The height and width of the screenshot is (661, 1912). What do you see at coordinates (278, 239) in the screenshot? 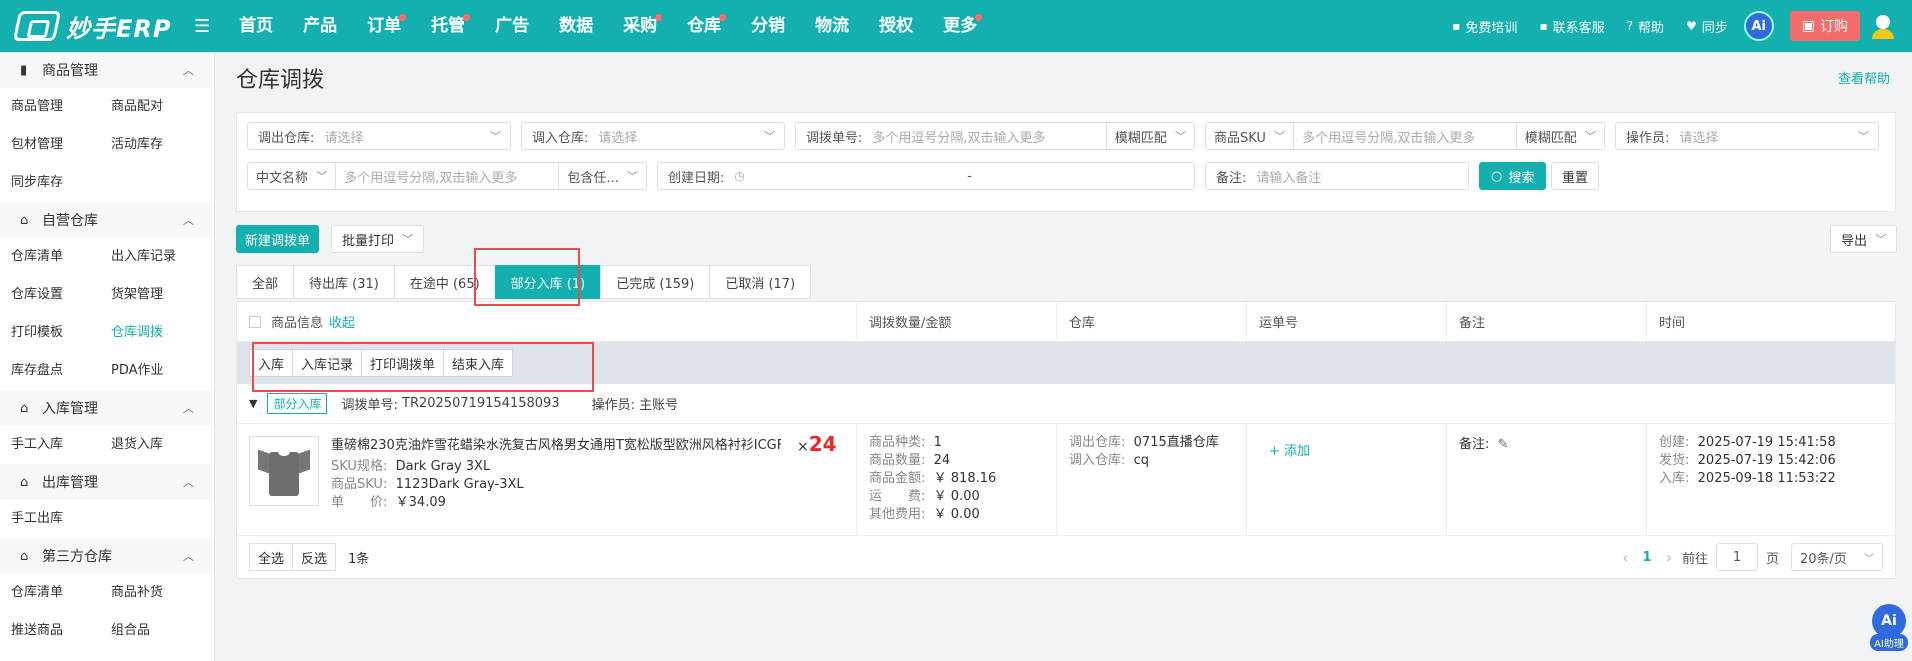
I see `new-transfer-button: 新建调拨单` at bounding box center [278, 239].